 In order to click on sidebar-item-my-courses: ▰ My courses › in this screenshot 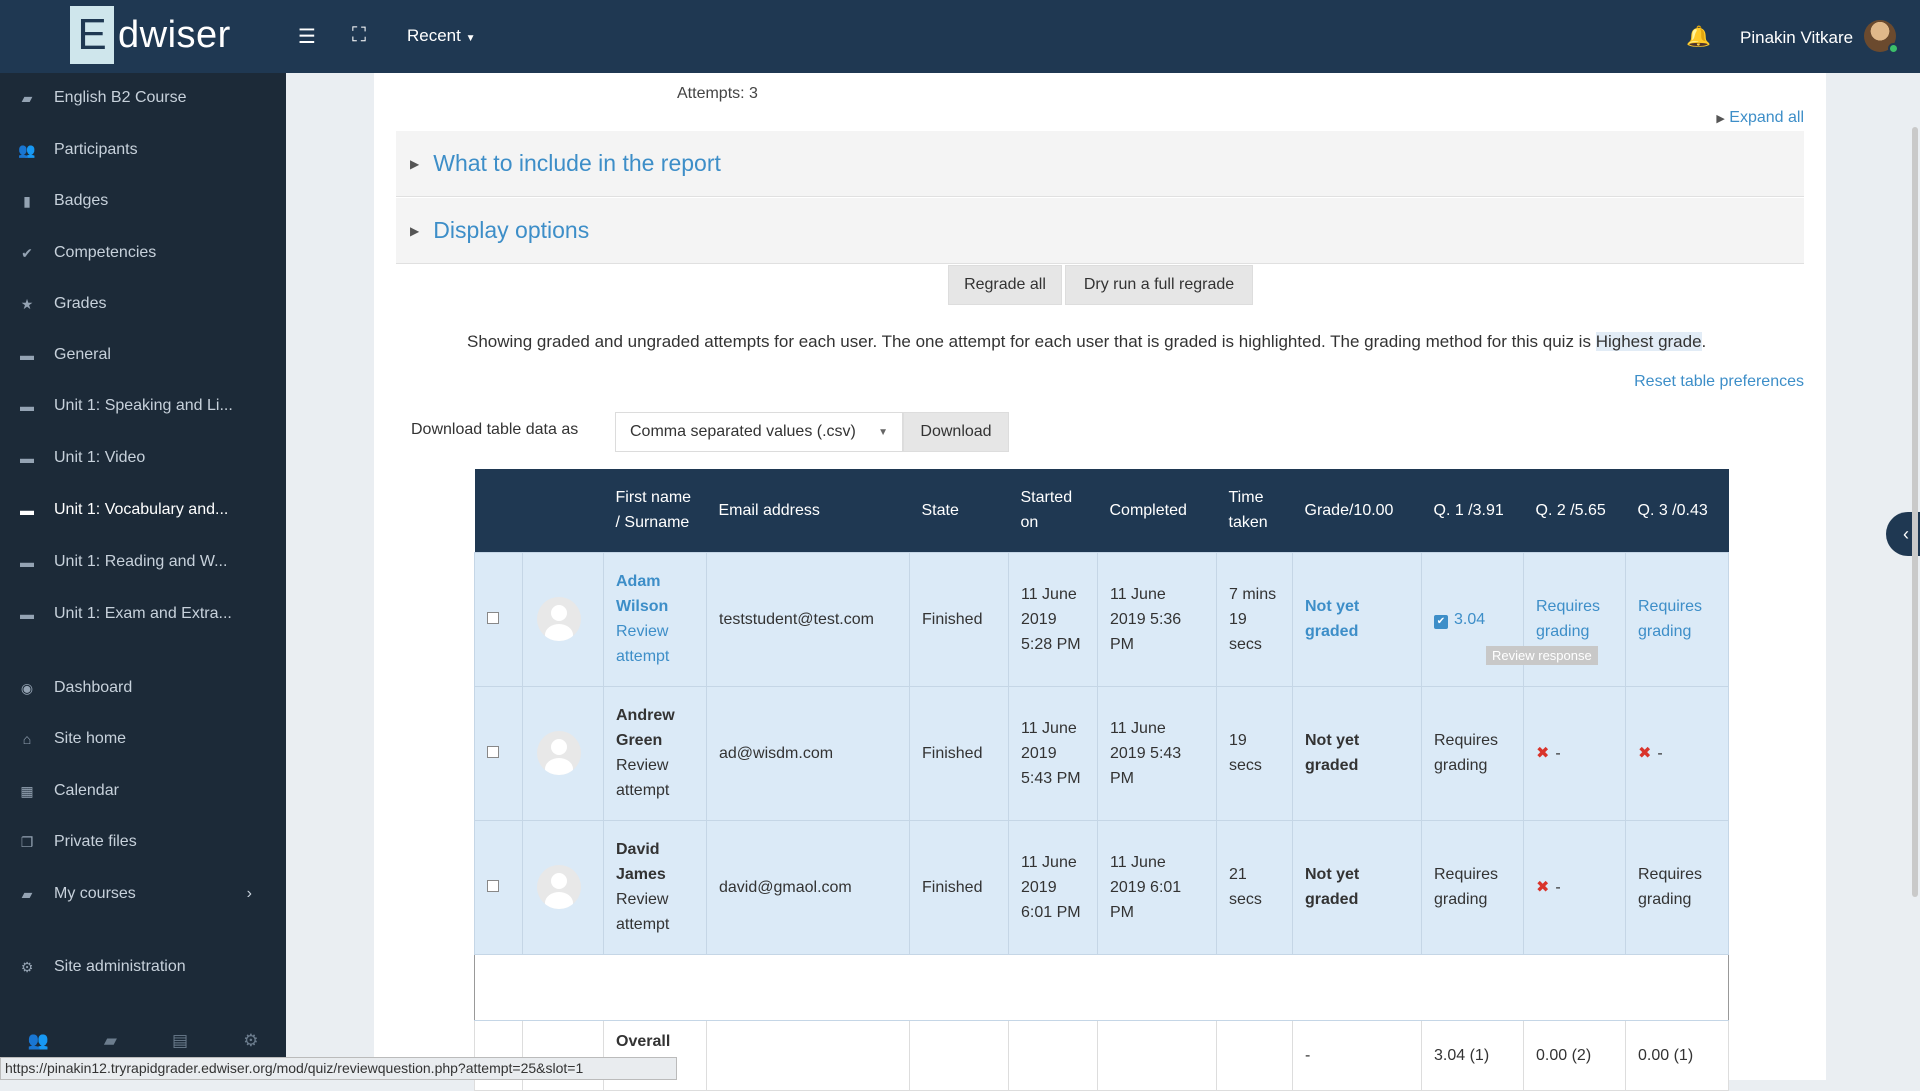, I will do `click(143, 894)`.